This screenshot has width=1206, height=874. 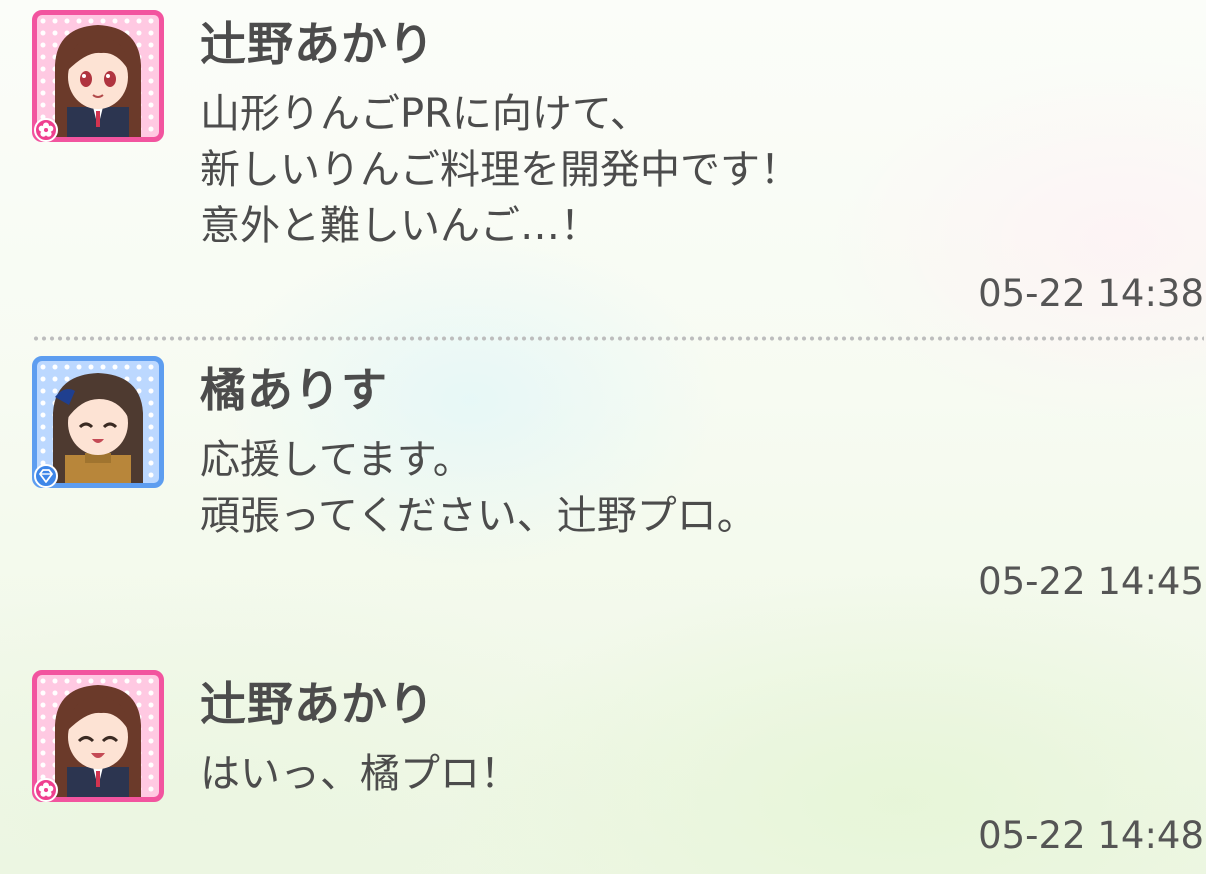 What do you see at coordinates (46, 790) in the screenshot?
I see `flower-icon` at bounding box center [46, 790].